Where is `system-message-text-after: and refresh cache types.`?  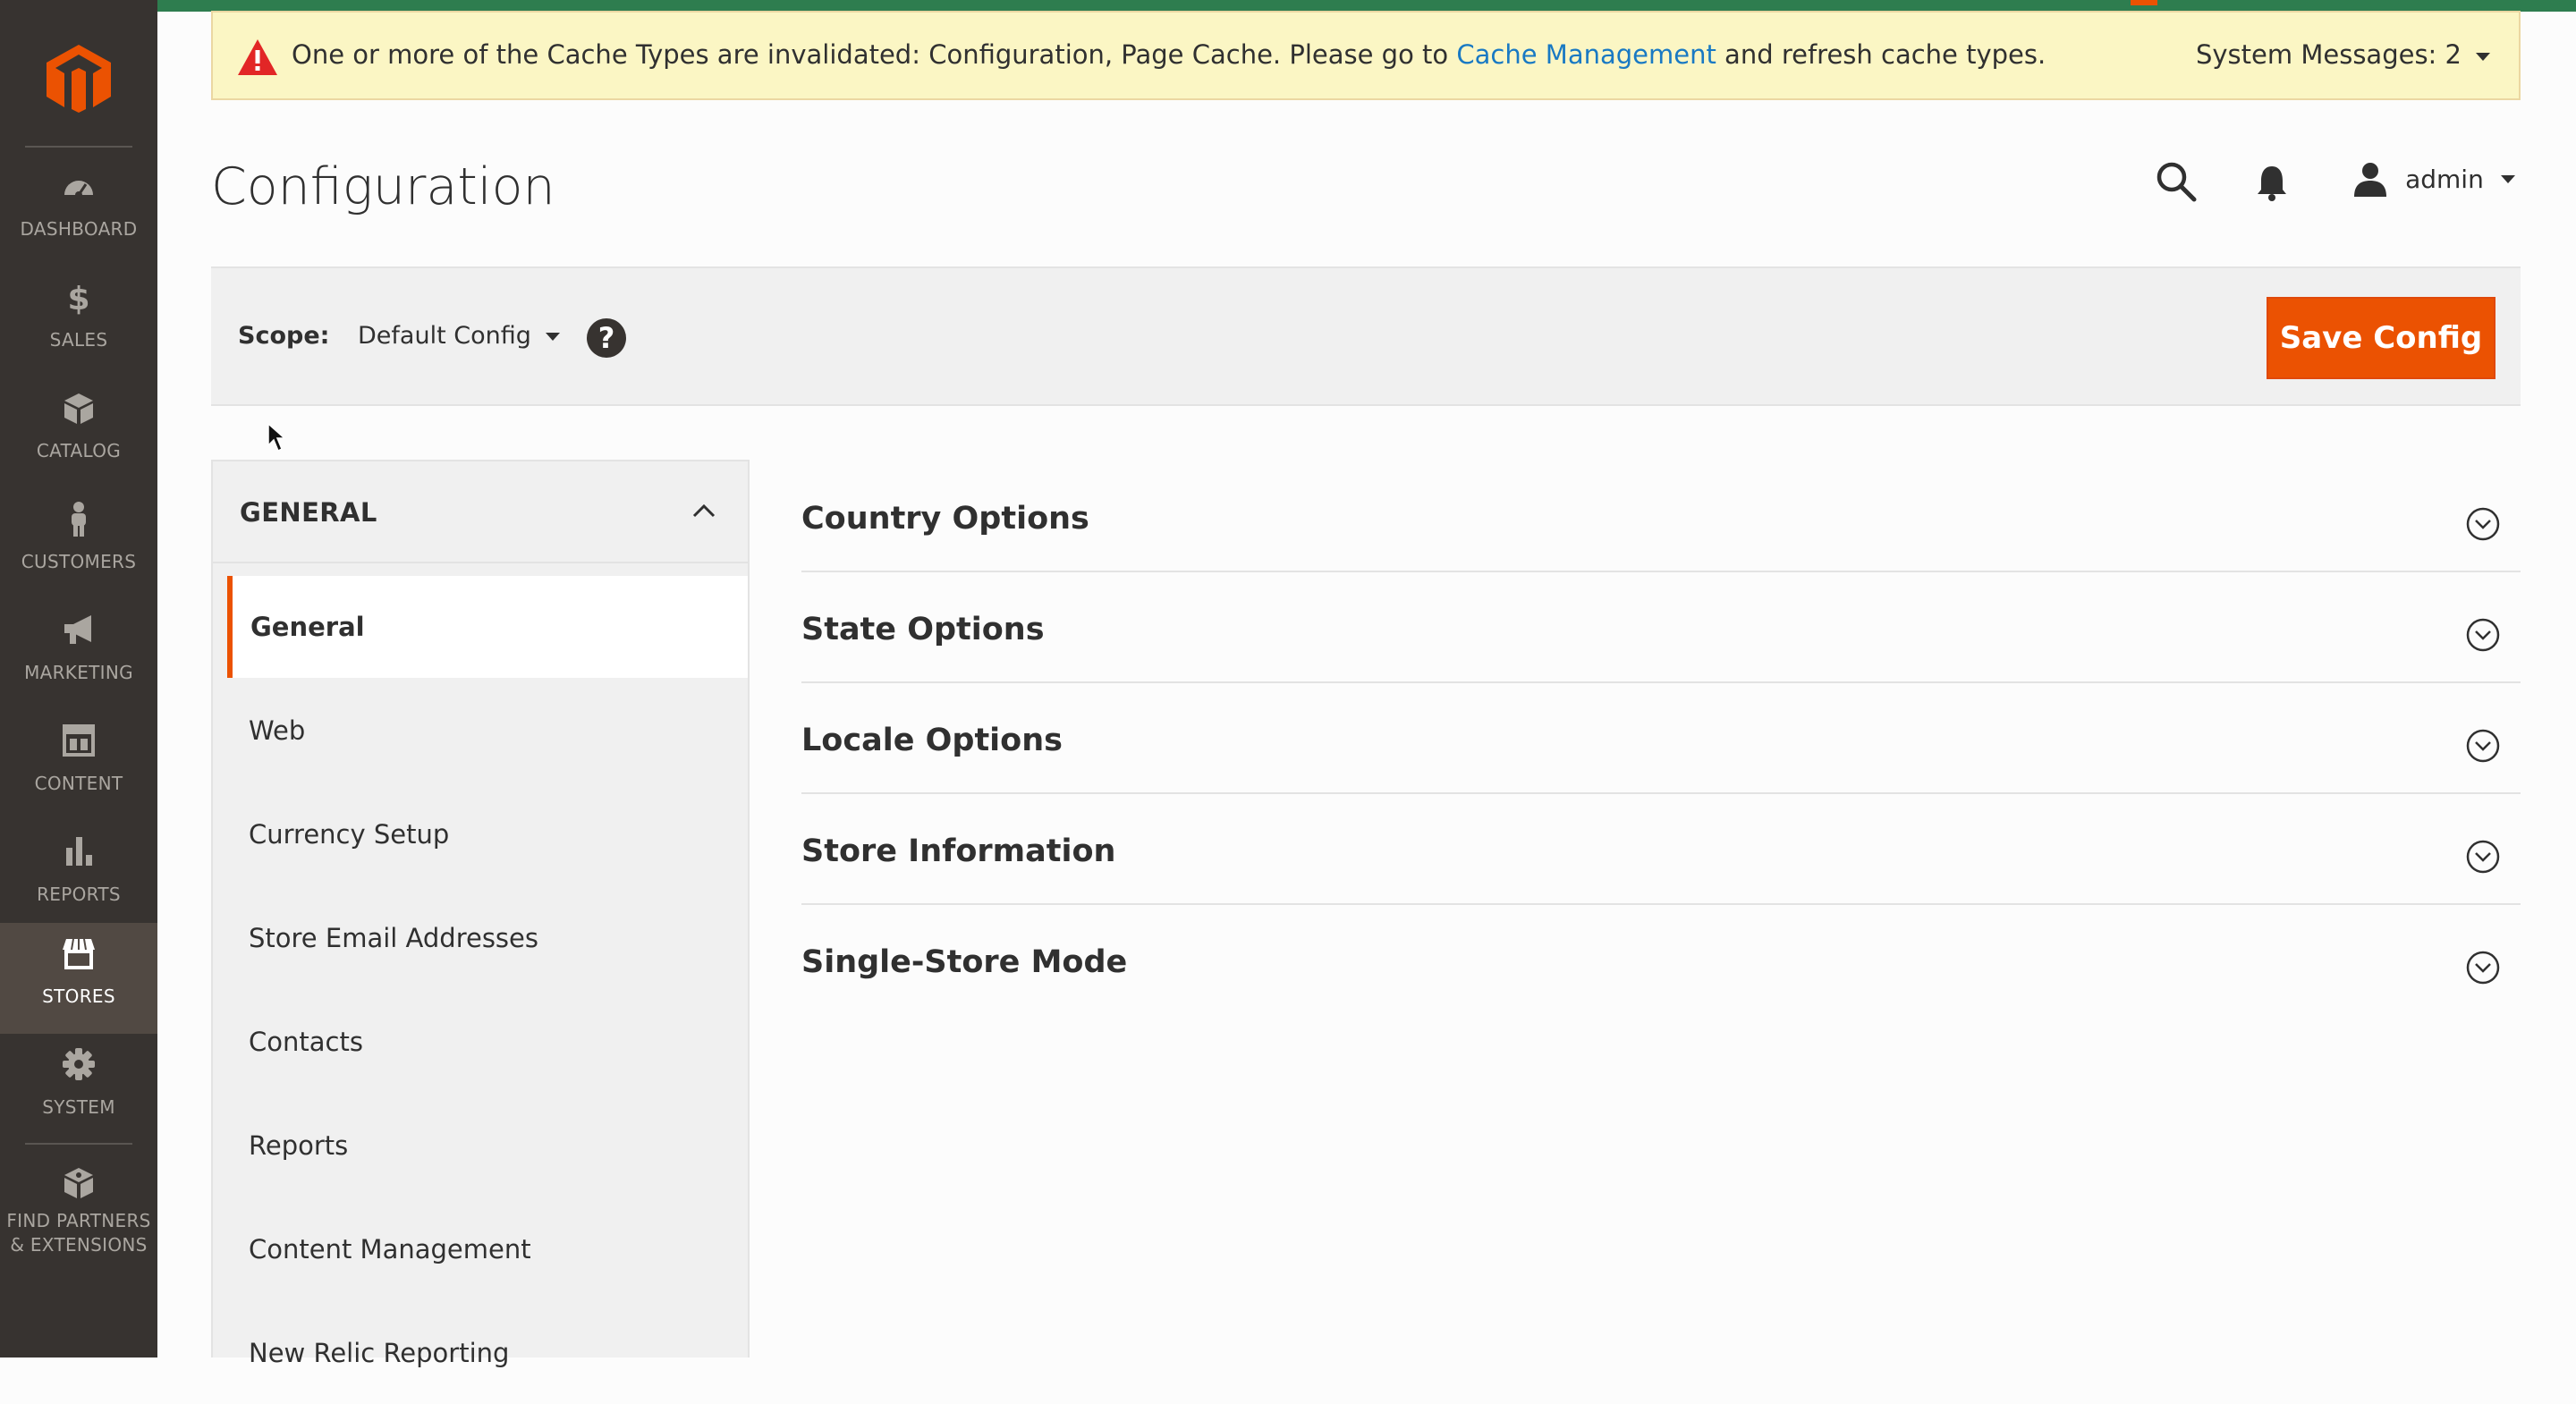 system-message-text-after: and refresh cache types. is located at coordinates (1881, 55).